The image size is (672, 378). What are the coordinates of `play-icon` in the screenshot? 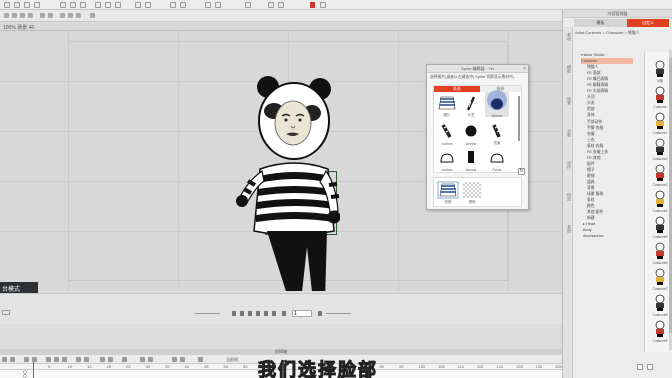 It's located at (250, 313).